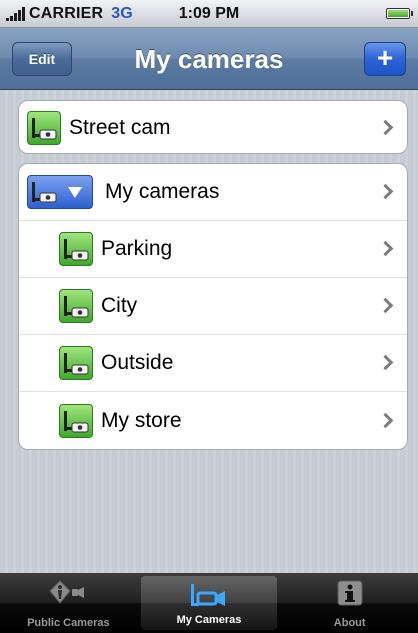 This screenshot has width=418, height=633. What do you see at coordinates (42, 59) in the screenshot?
I see `edit-button: Edit` at bounding box center [42, 59].